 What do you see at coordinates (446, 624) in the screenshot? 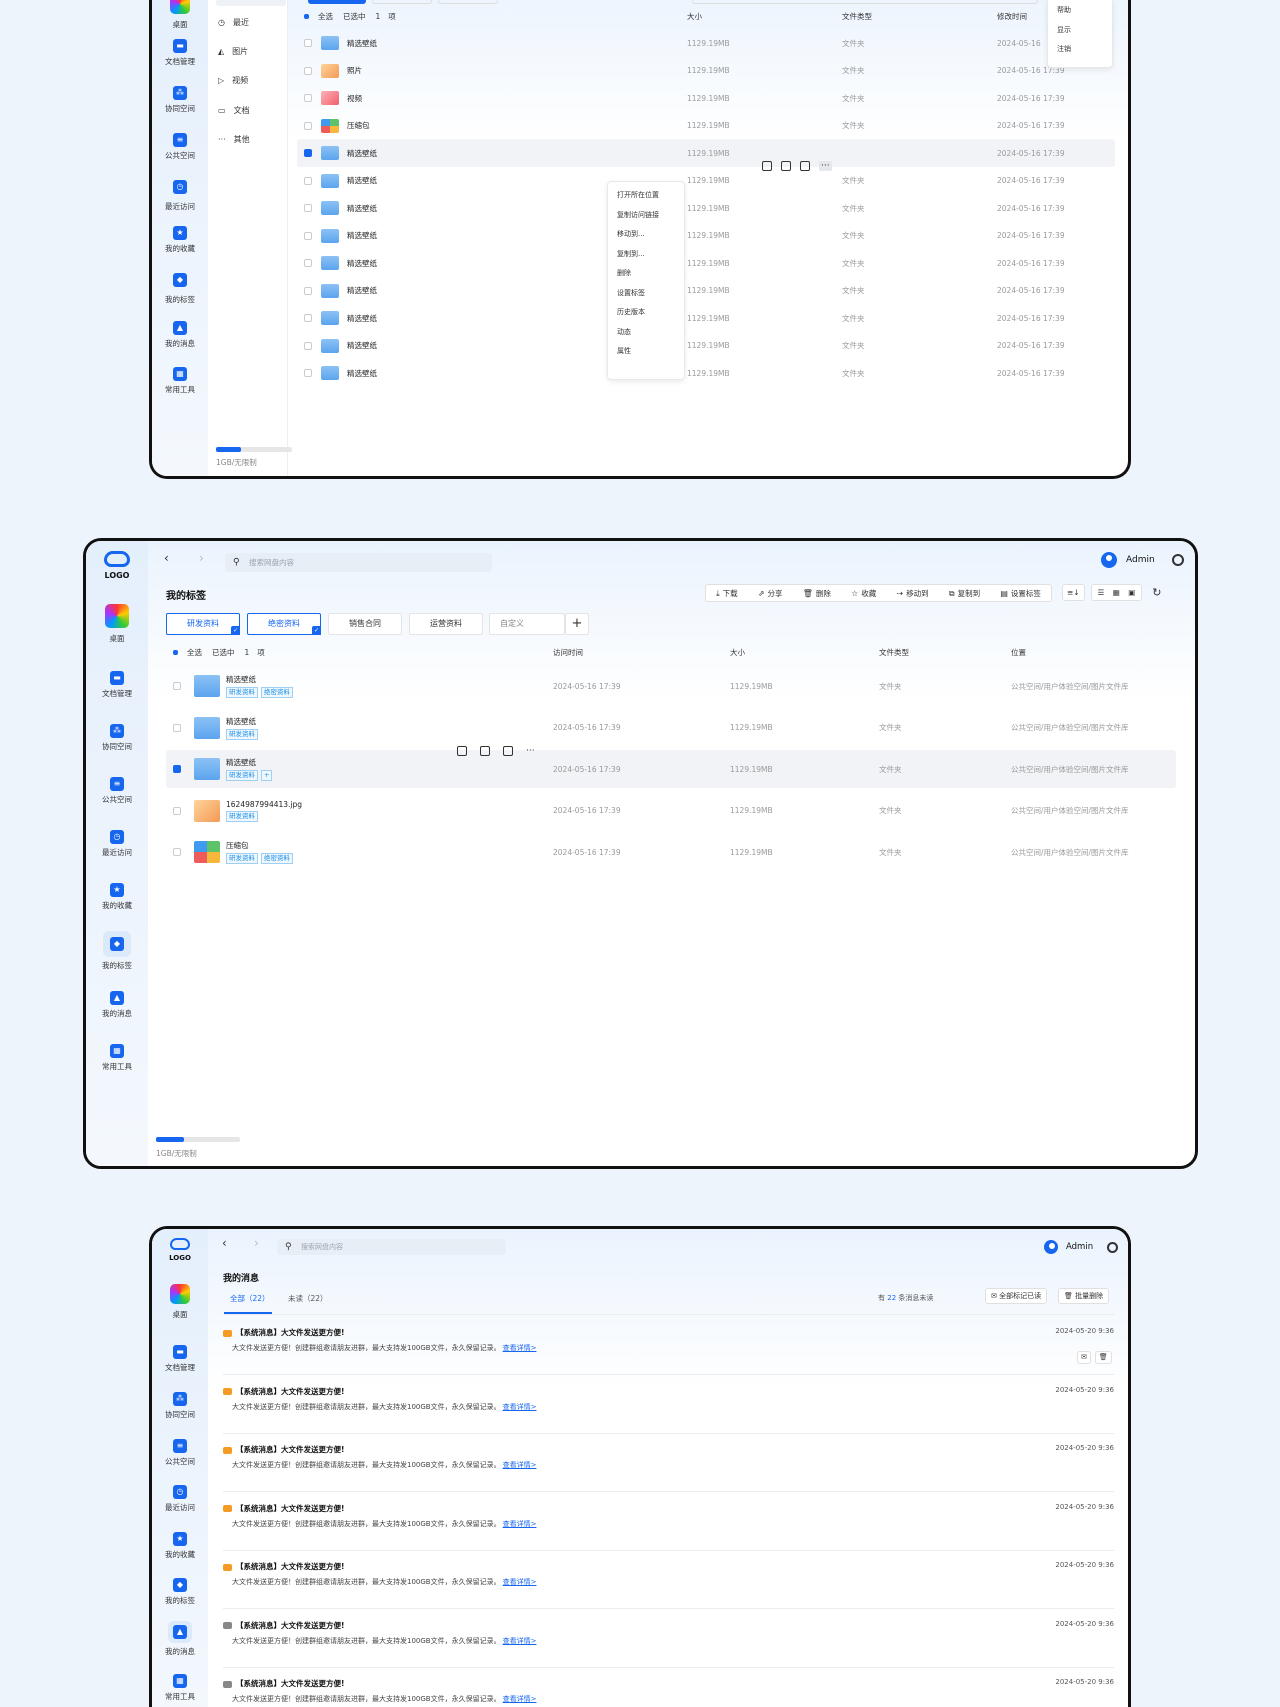
I see `tag-filter-chip: 运营资料` at bounding box center [446, 624].